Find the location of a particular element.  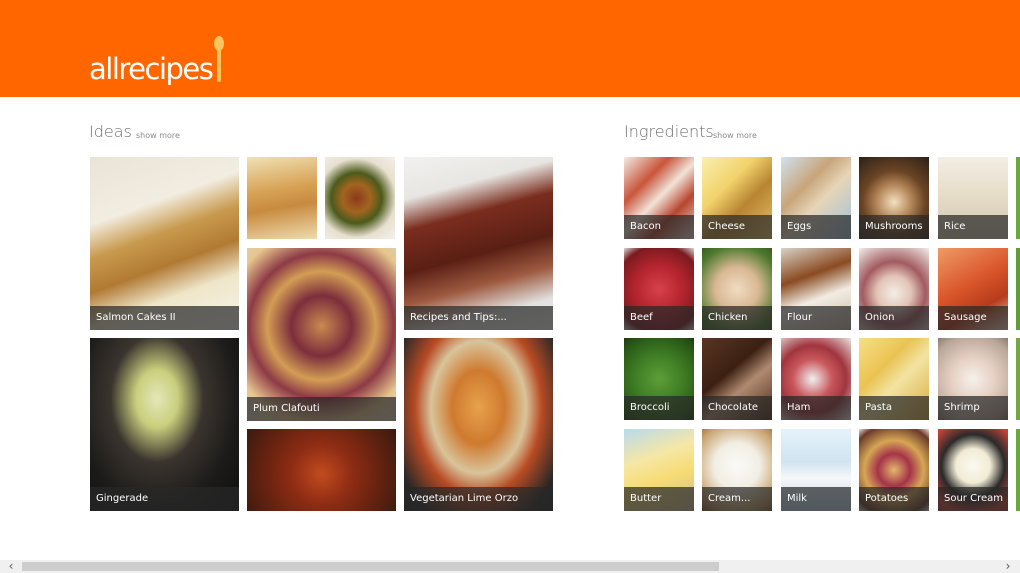

scrollbar-thumb is located at coordinates (370, 566).